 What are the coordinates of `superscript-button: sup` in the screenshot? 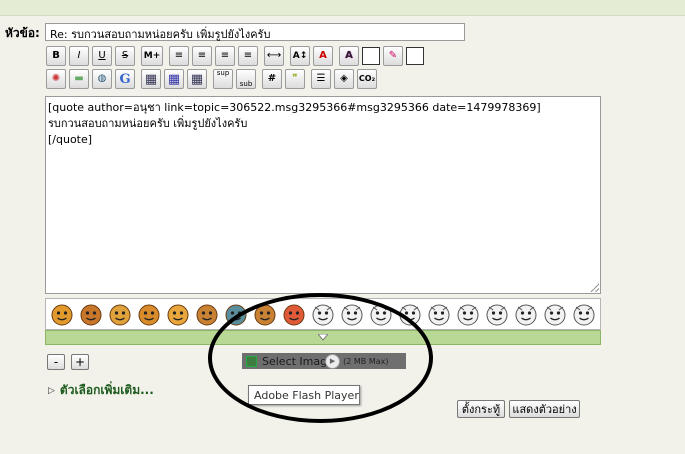 It's located at (223, 79).